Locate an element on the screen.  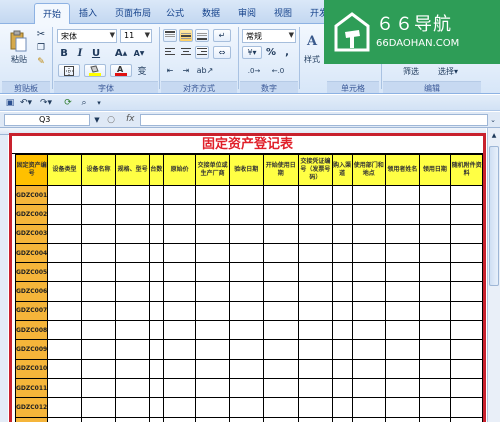
scroll-thumb is located at coordinates (494, 216).